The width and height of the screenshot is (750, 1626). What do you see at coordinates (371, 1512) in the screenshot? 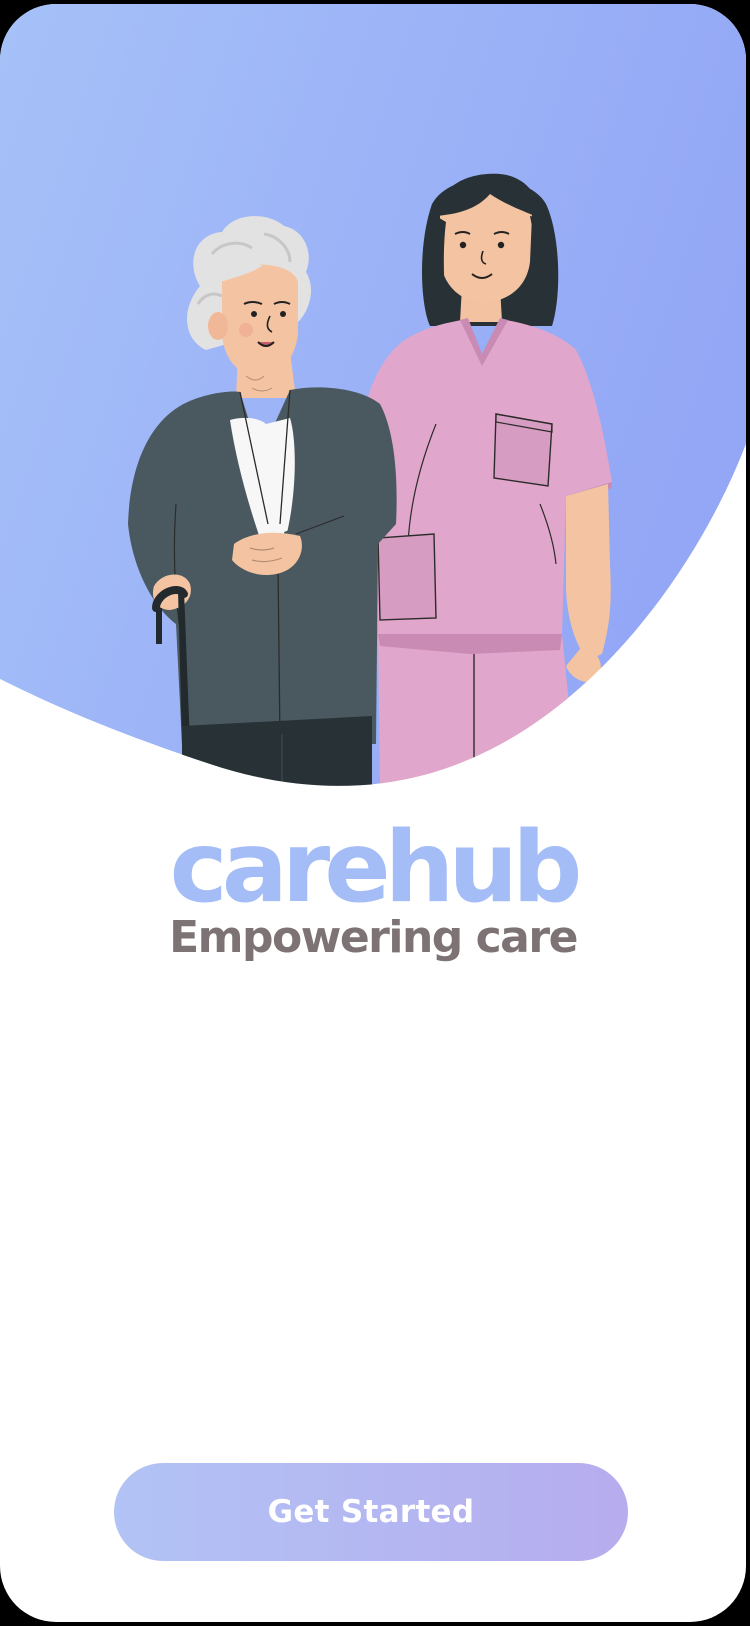
I see `get-started-button: Get Started` at bounding box center [371, 1512].